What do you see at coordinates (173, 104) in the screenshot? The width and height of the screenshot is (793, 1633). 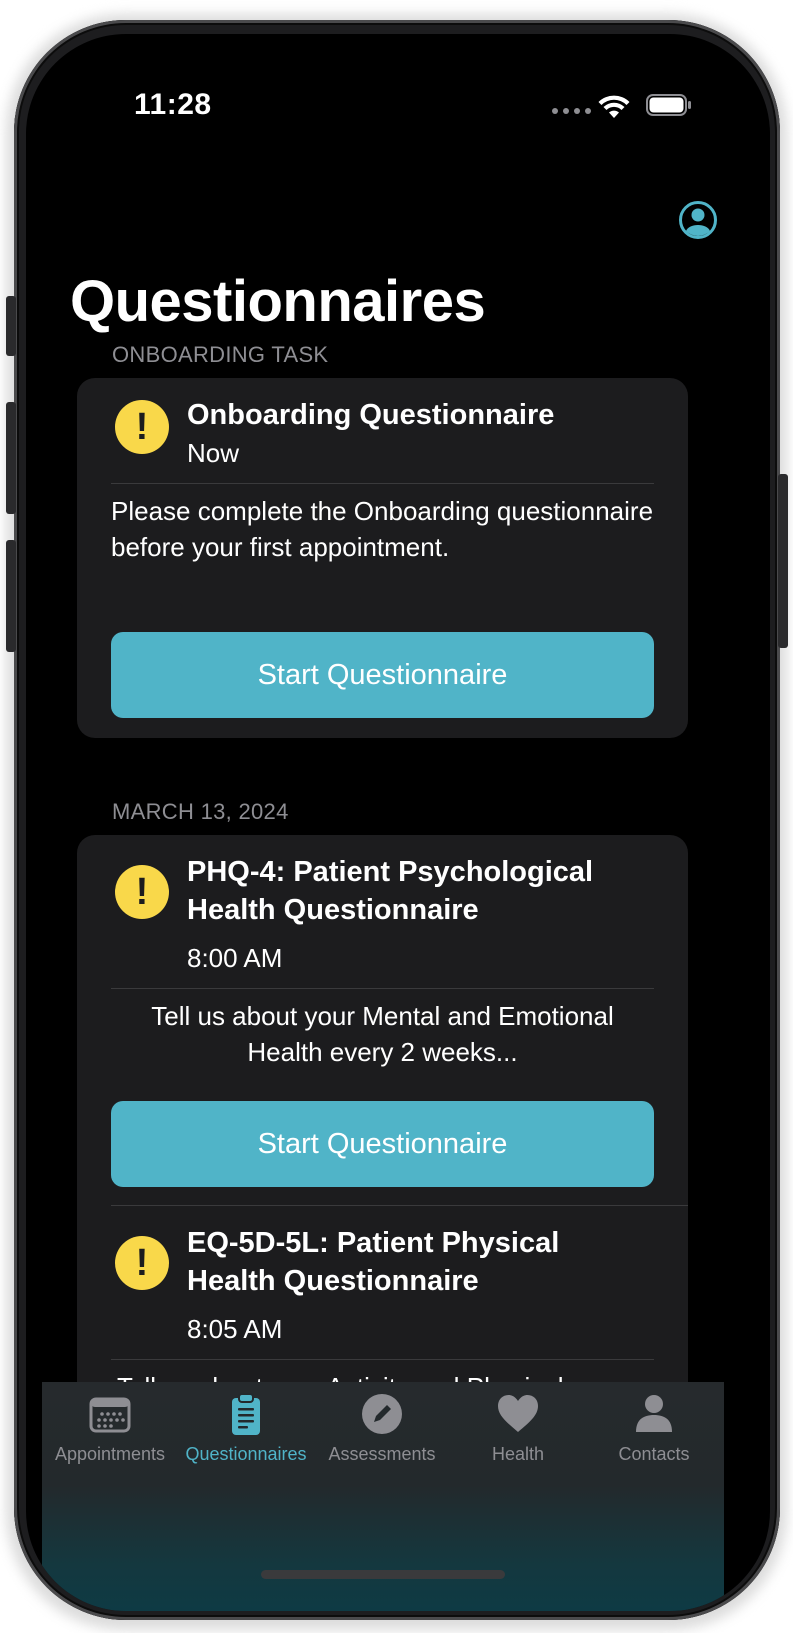 I see `status-time: 11:28` at bounding box center [173, 104].